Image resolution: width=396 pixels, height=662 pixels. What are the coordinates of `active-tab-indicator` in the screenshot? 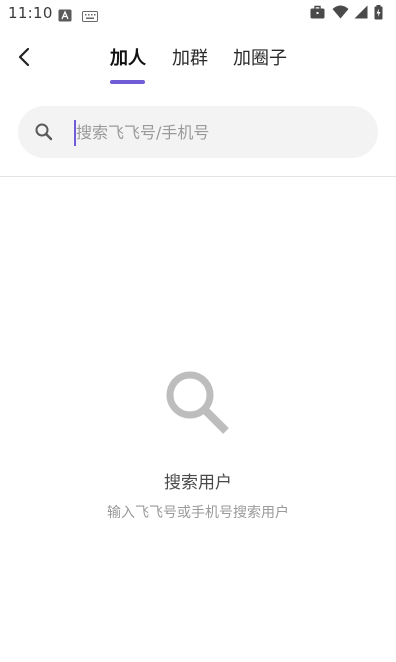 It's located at (127, 82).